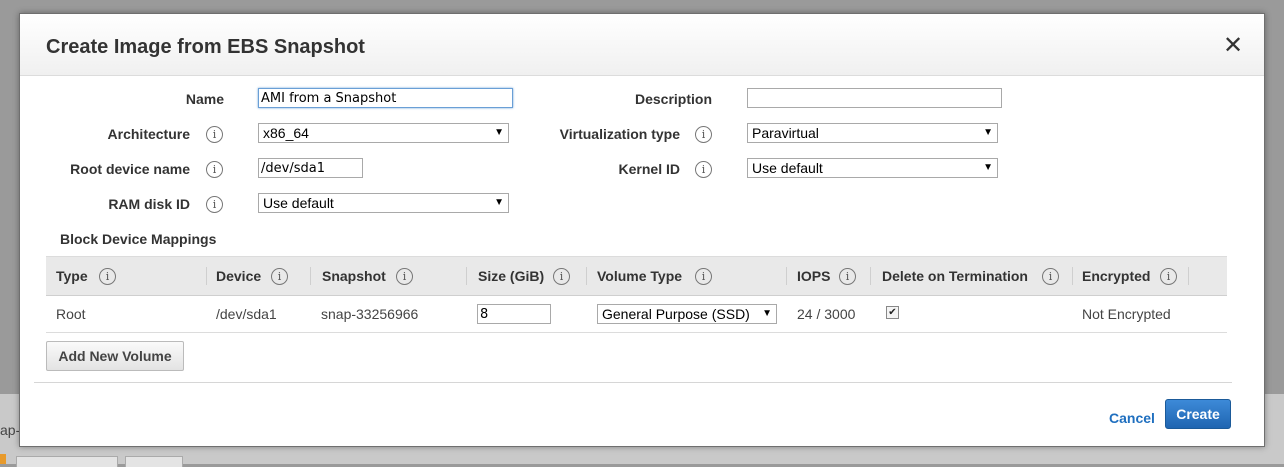 This screenshot has height=467, width=1284. I want to click on volume-type-value: General Purpose (SSD), so click(676, 314).